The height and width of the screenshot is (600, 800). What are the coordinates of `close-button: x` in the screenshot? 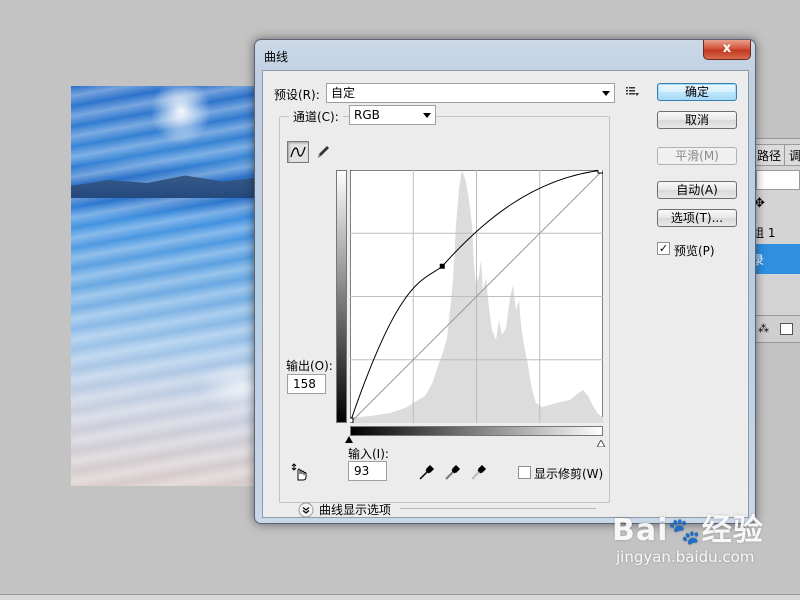 It's located at (727, 50).